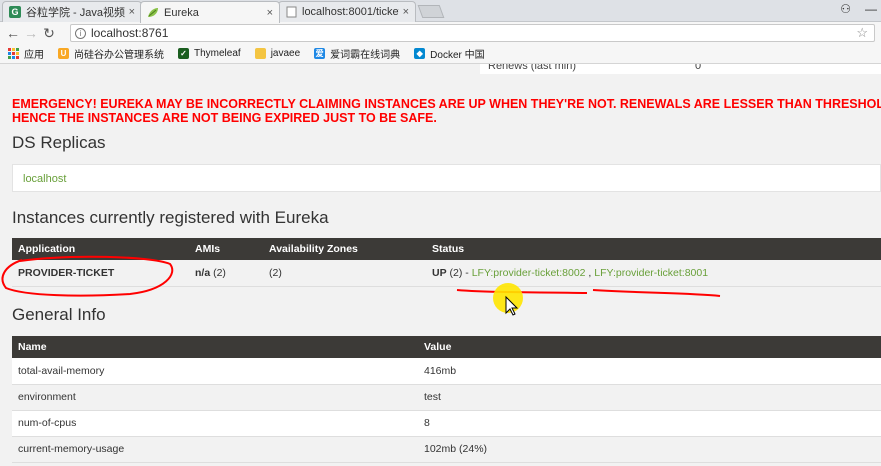 This screenshot has height=466, width=881. Describe the element at coordinates (460, 272) in the screenshot. I see `status-count: (2) -` at that location.